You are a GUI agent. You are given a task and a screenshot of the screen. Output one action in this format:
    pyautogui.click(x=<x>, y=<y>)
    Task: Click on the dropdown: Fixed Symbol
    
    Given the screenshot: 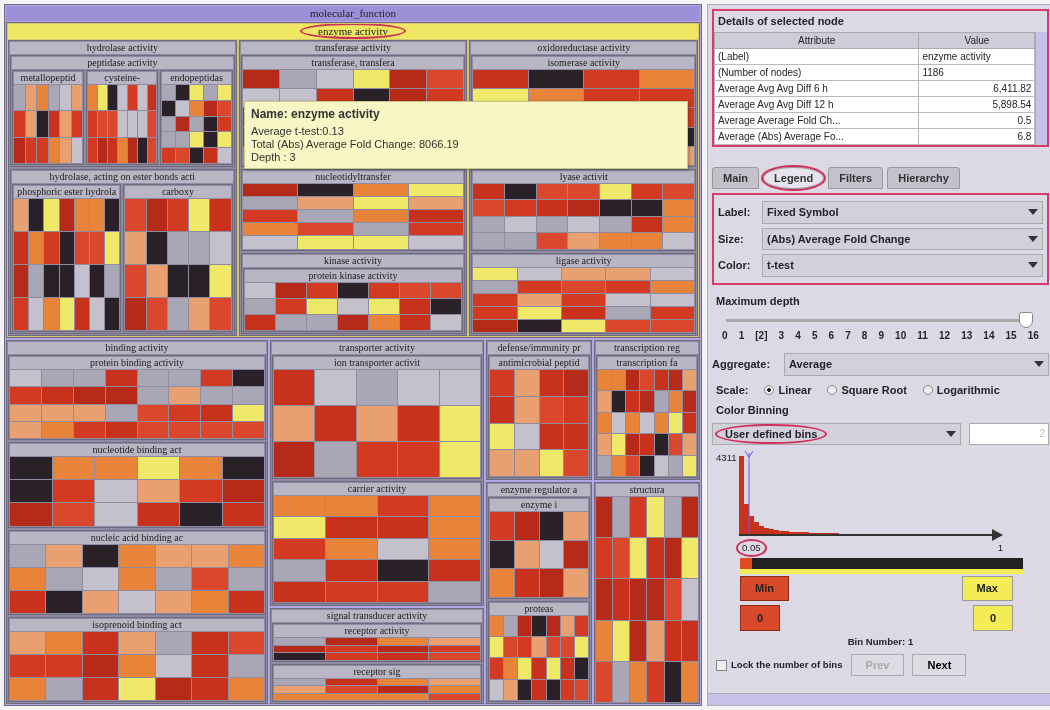 What is the action you would take?
    pyautogui.click(x=902, y=212)
    